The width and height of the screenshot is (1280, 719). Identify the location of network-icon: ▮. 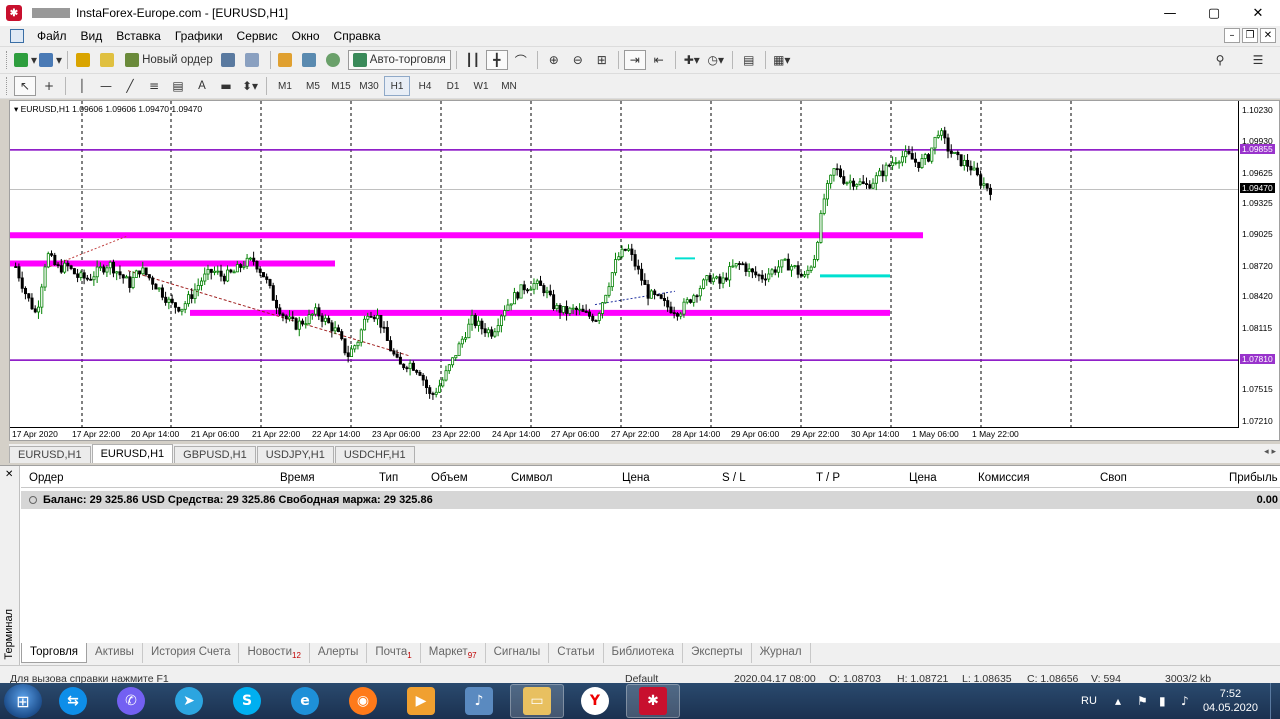
(1166, 701).